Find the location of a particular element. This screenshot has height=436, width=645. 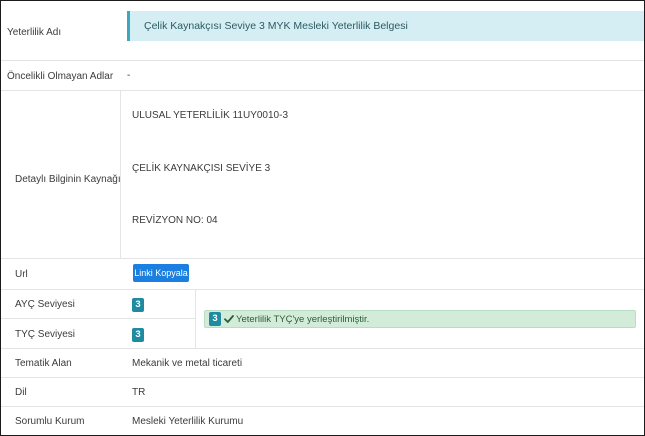

tyc-status-alert: 3 Yeterlilik TYÇ'ye yerleştirilmiştir. is located at coordinates (420, 319).